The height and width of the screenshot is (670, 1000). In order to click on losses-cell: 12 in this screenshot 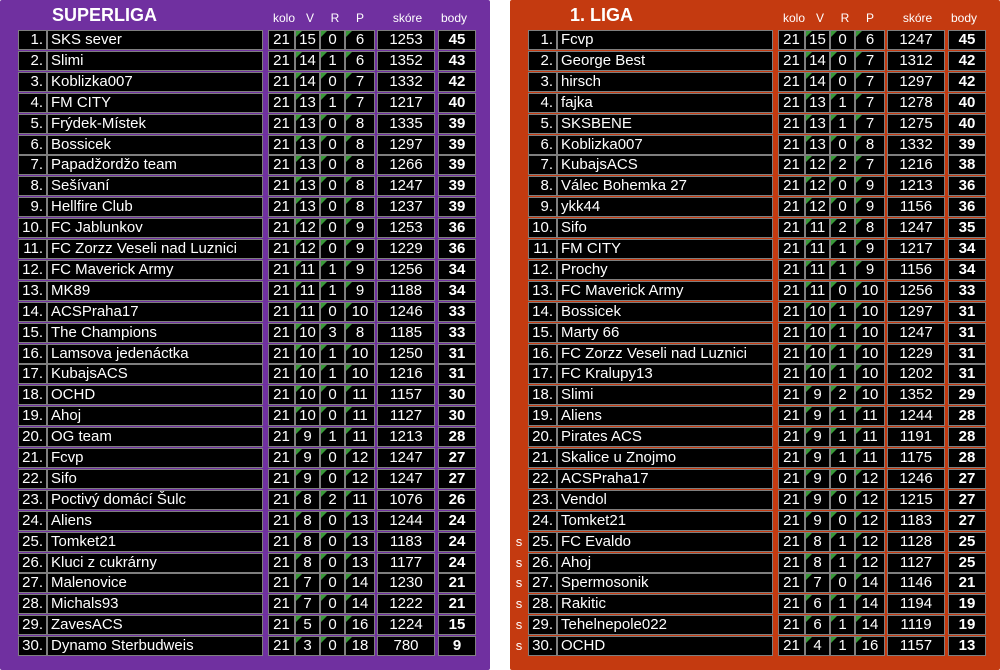, I will do `click(870, 520)`.